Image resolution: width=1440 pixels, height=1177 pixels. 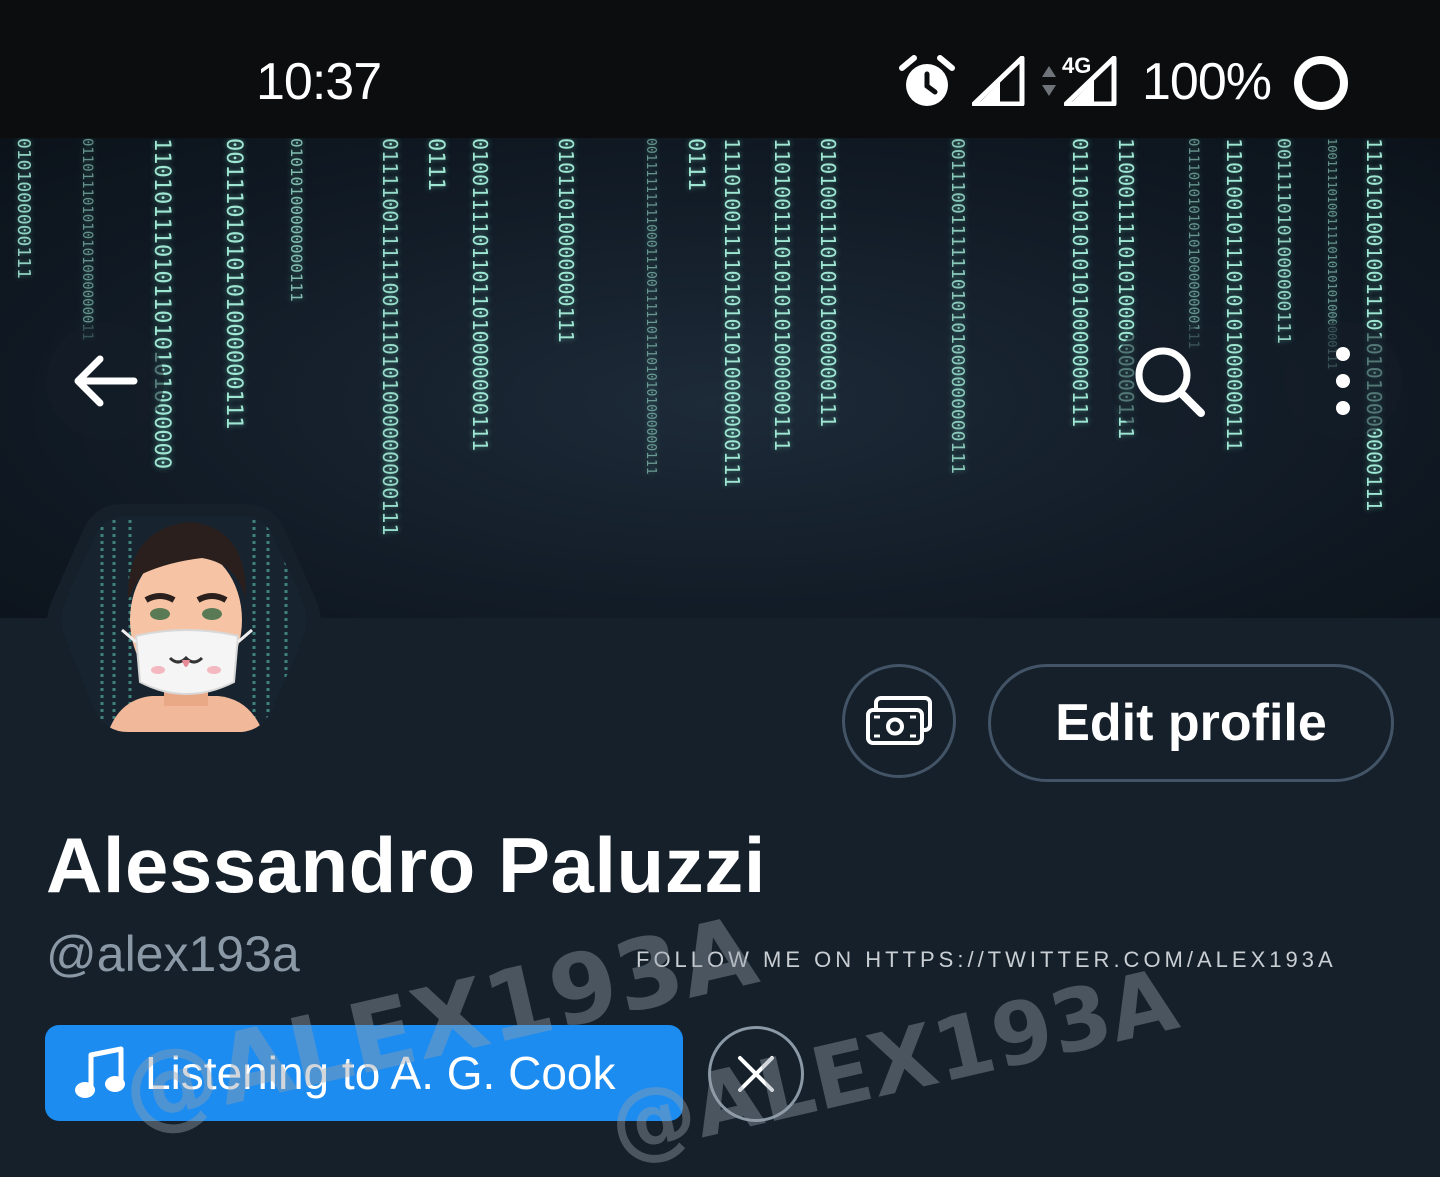 I want to click on banner-code-column: 1110101001001110101010000000111, so click(x=1374, y=325).